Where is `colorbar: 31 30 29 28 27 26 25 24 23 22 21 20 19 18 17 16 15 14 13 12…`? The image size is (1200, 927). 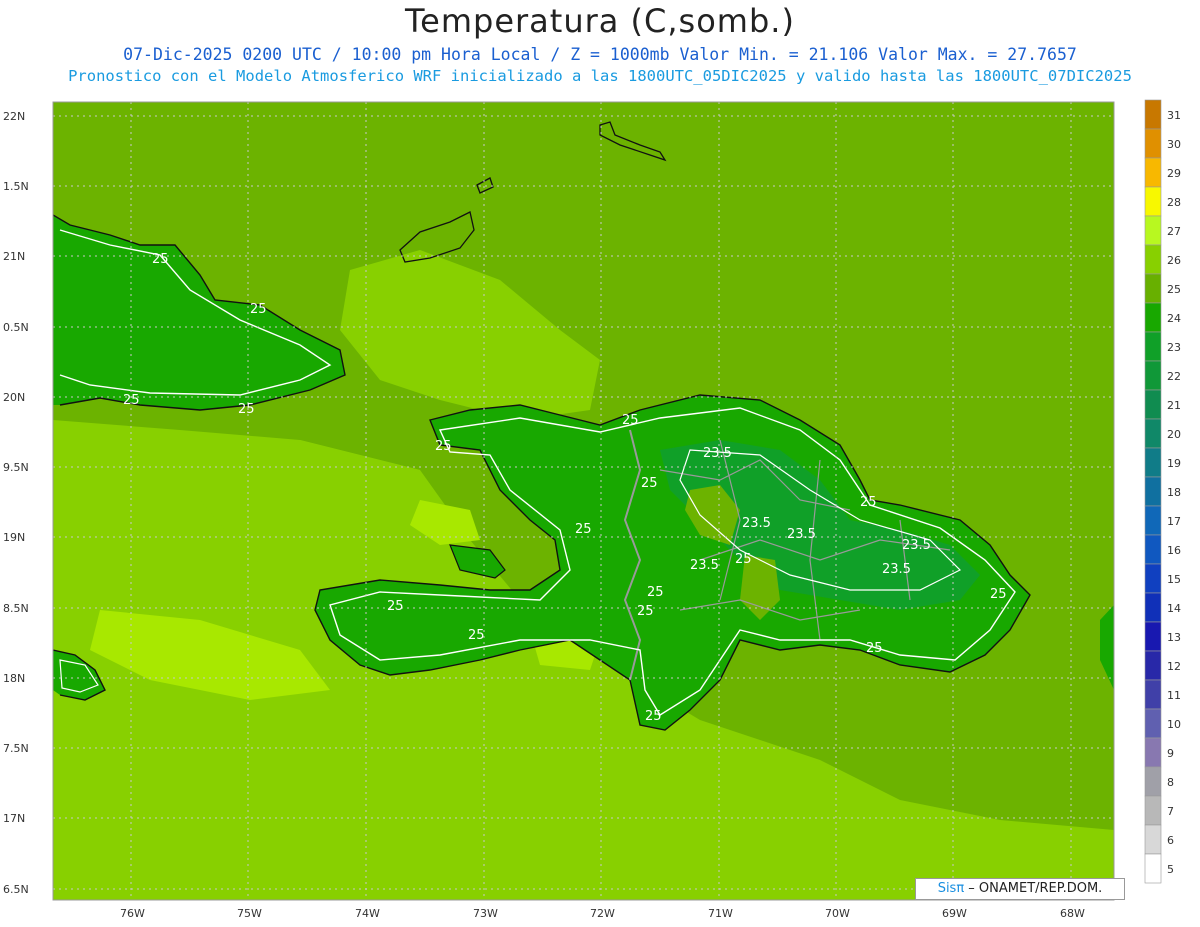 colorbar: 31 30 29 28 27 26 25 24 23 22 21 20 19 18 17 16 15 14 13 12… is located at coordinates (1162, 491).